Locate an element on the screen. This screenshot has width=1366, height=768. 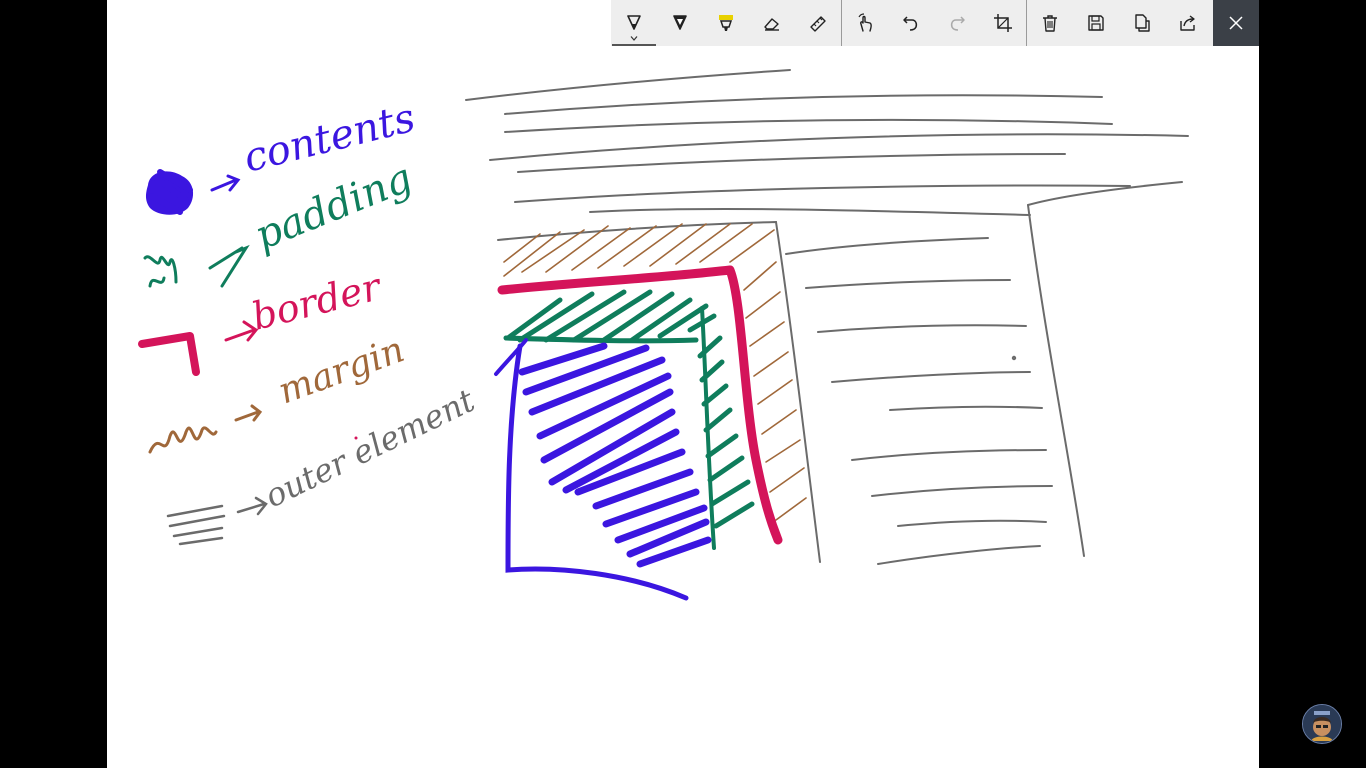
highlighter-button is located at coordinates (726, 23).